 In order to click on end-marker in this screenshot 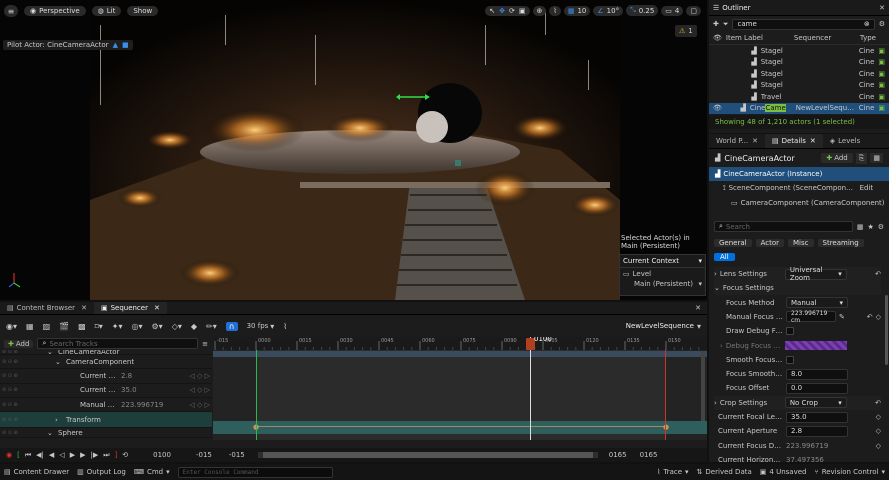, I will do `click(665, 395)`.